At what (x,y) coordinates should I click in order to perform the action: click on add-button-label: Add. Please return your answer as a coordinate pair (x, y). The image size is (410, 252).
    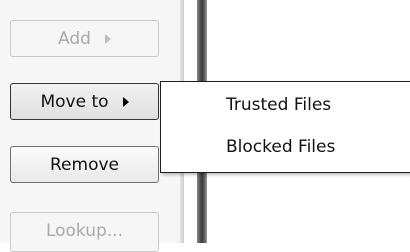
    Looking at the image, I should click on (74, 38).